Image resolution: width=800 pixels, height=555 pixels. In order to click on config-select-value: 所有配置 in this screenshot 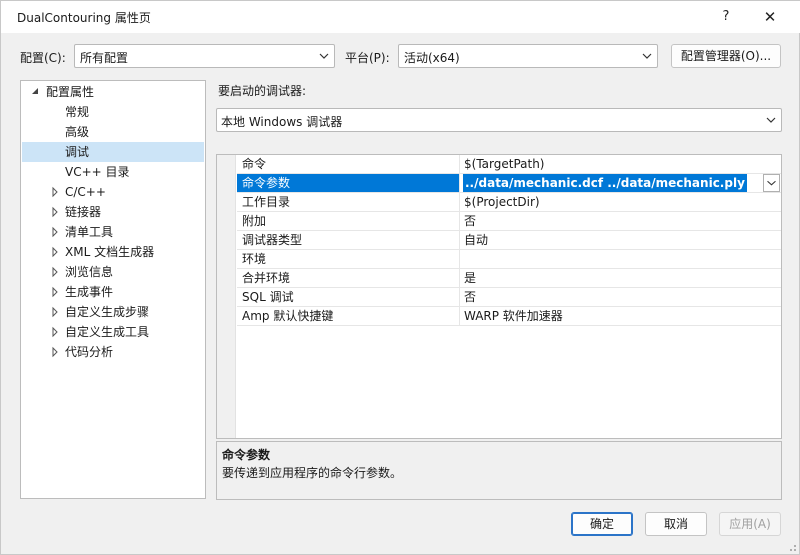, I will do `click(104, 58)`.